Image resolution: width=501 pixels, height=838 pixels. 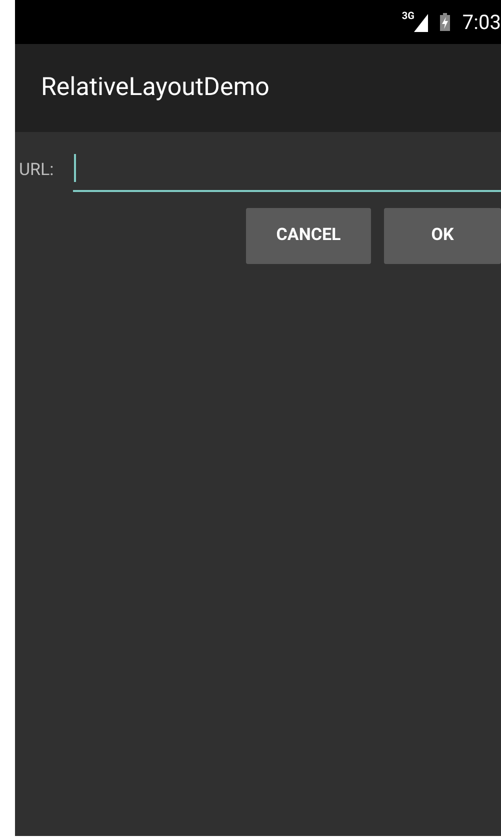 I want to click on cancel-button: CANCEL, so click(x=308, y=236).